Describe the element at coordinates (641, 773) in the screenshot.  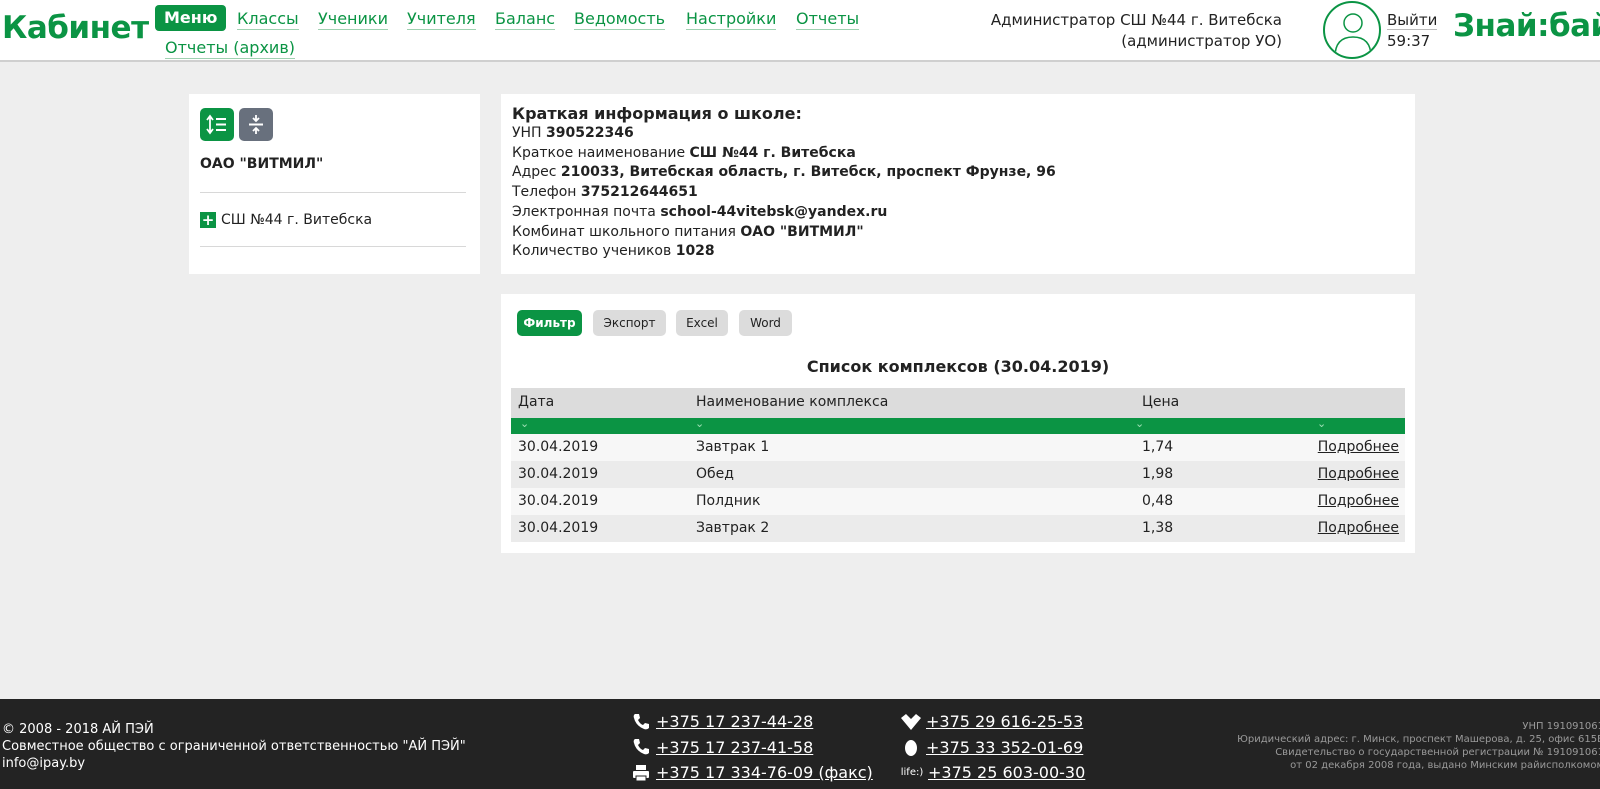
I see `printer-fax-icon` at that location.